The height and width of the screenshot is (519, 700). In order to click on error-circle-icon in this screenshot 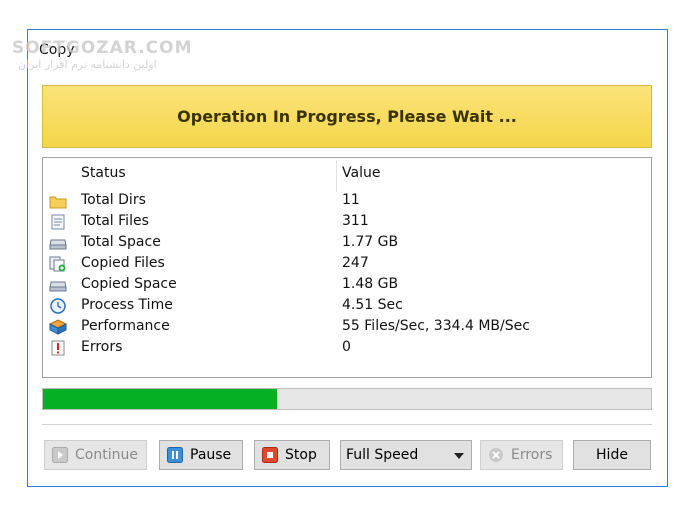, I will do `click(496, 455)`.